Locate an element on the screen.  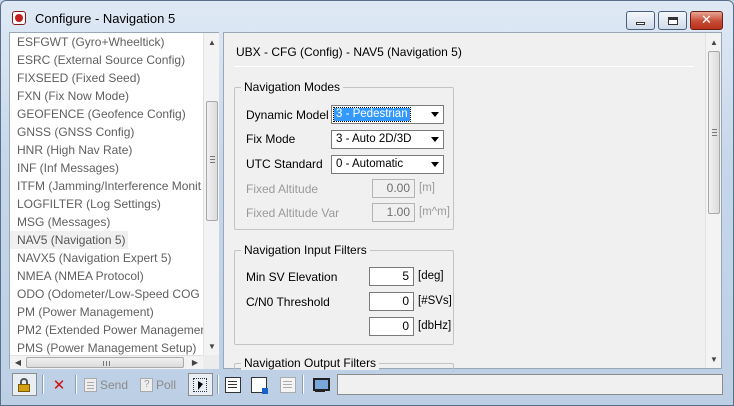
revert-icon is located at coordinates (288, 384).